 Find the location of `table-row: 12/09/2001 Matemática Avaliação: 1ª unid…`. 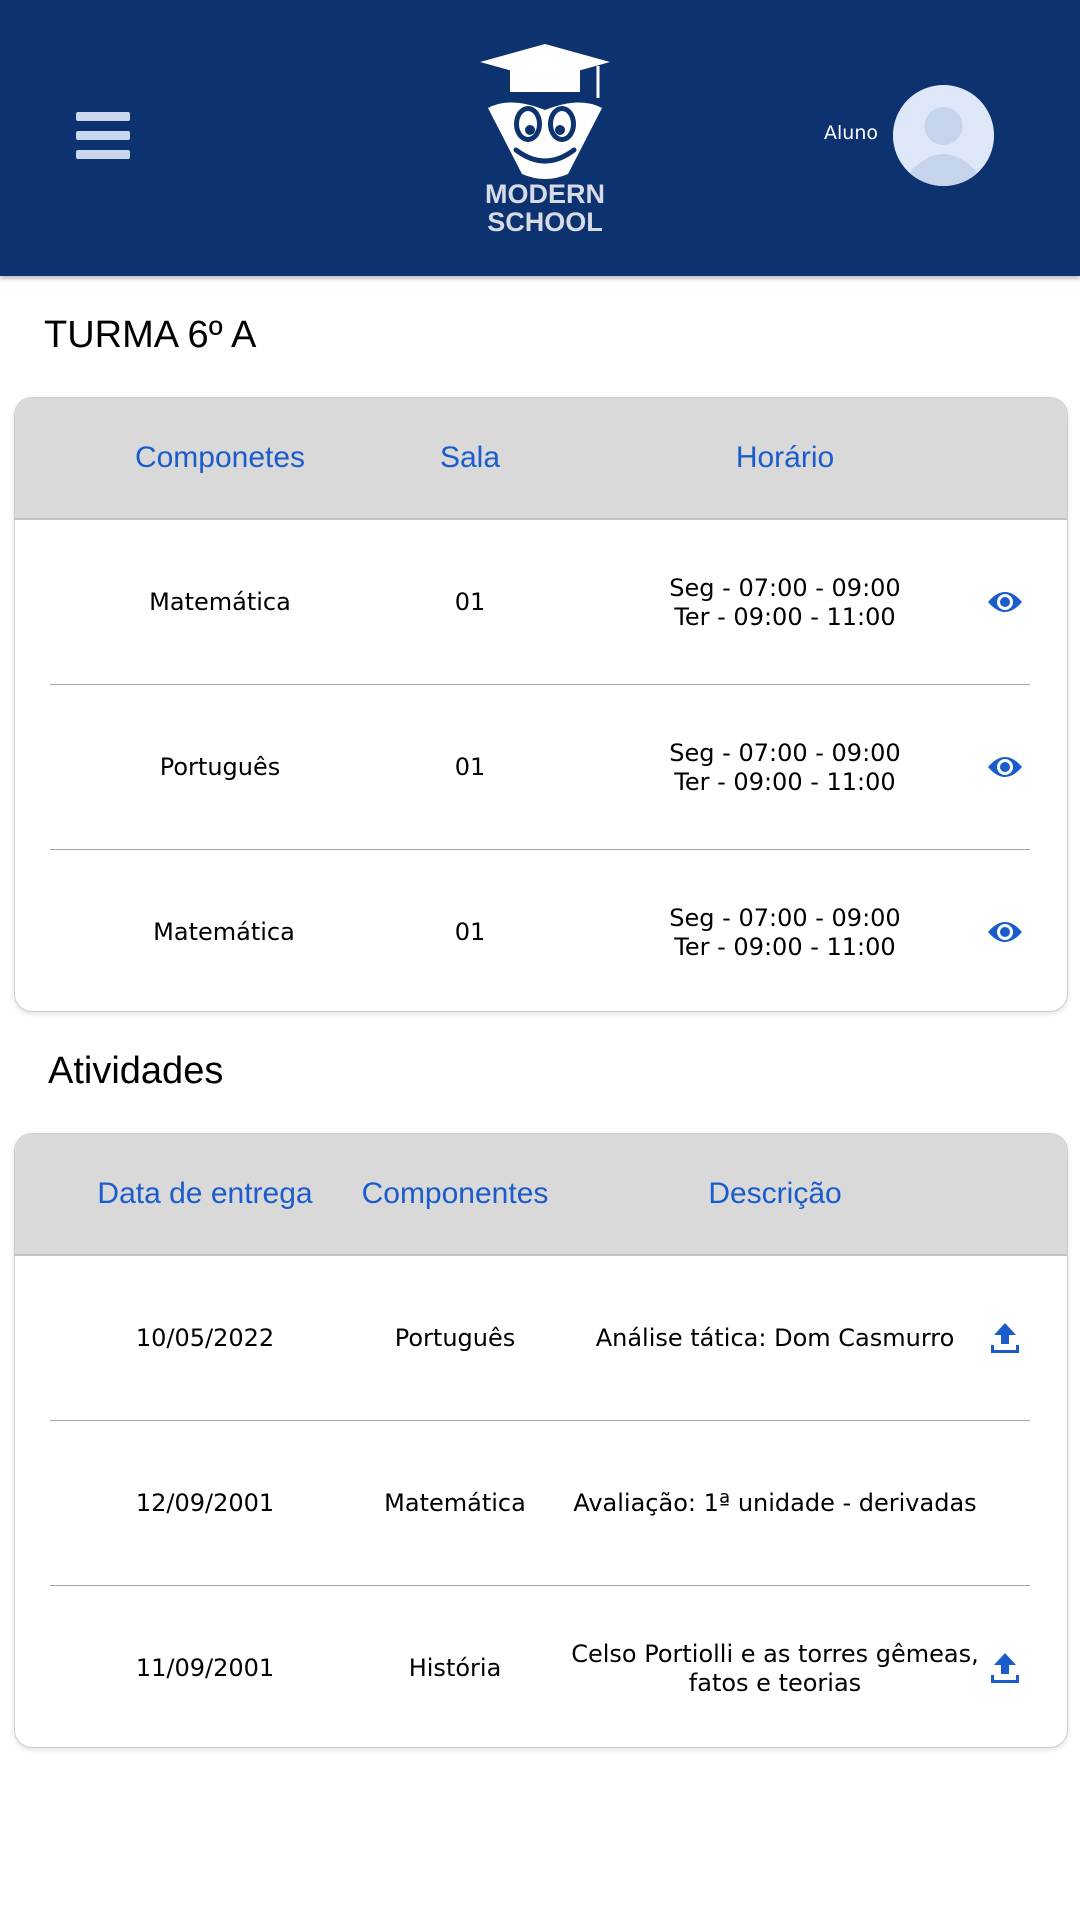

table-row: 12/09/2001 Matemática Avaliação: 1ª unid… is located at coordinates (541, 1503).